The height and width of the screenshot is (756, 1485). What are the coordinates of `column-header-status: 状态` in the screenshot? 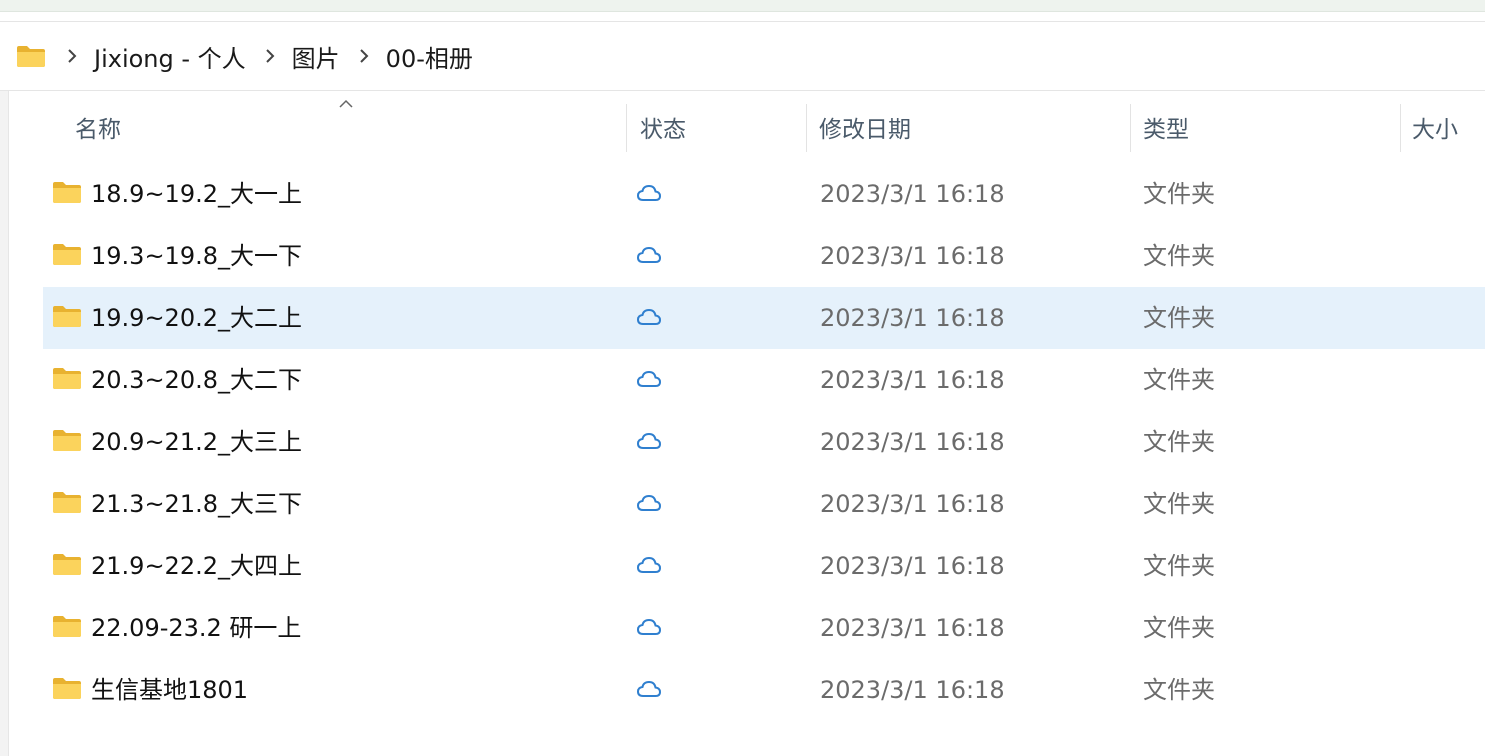 It's located at (663, 127).